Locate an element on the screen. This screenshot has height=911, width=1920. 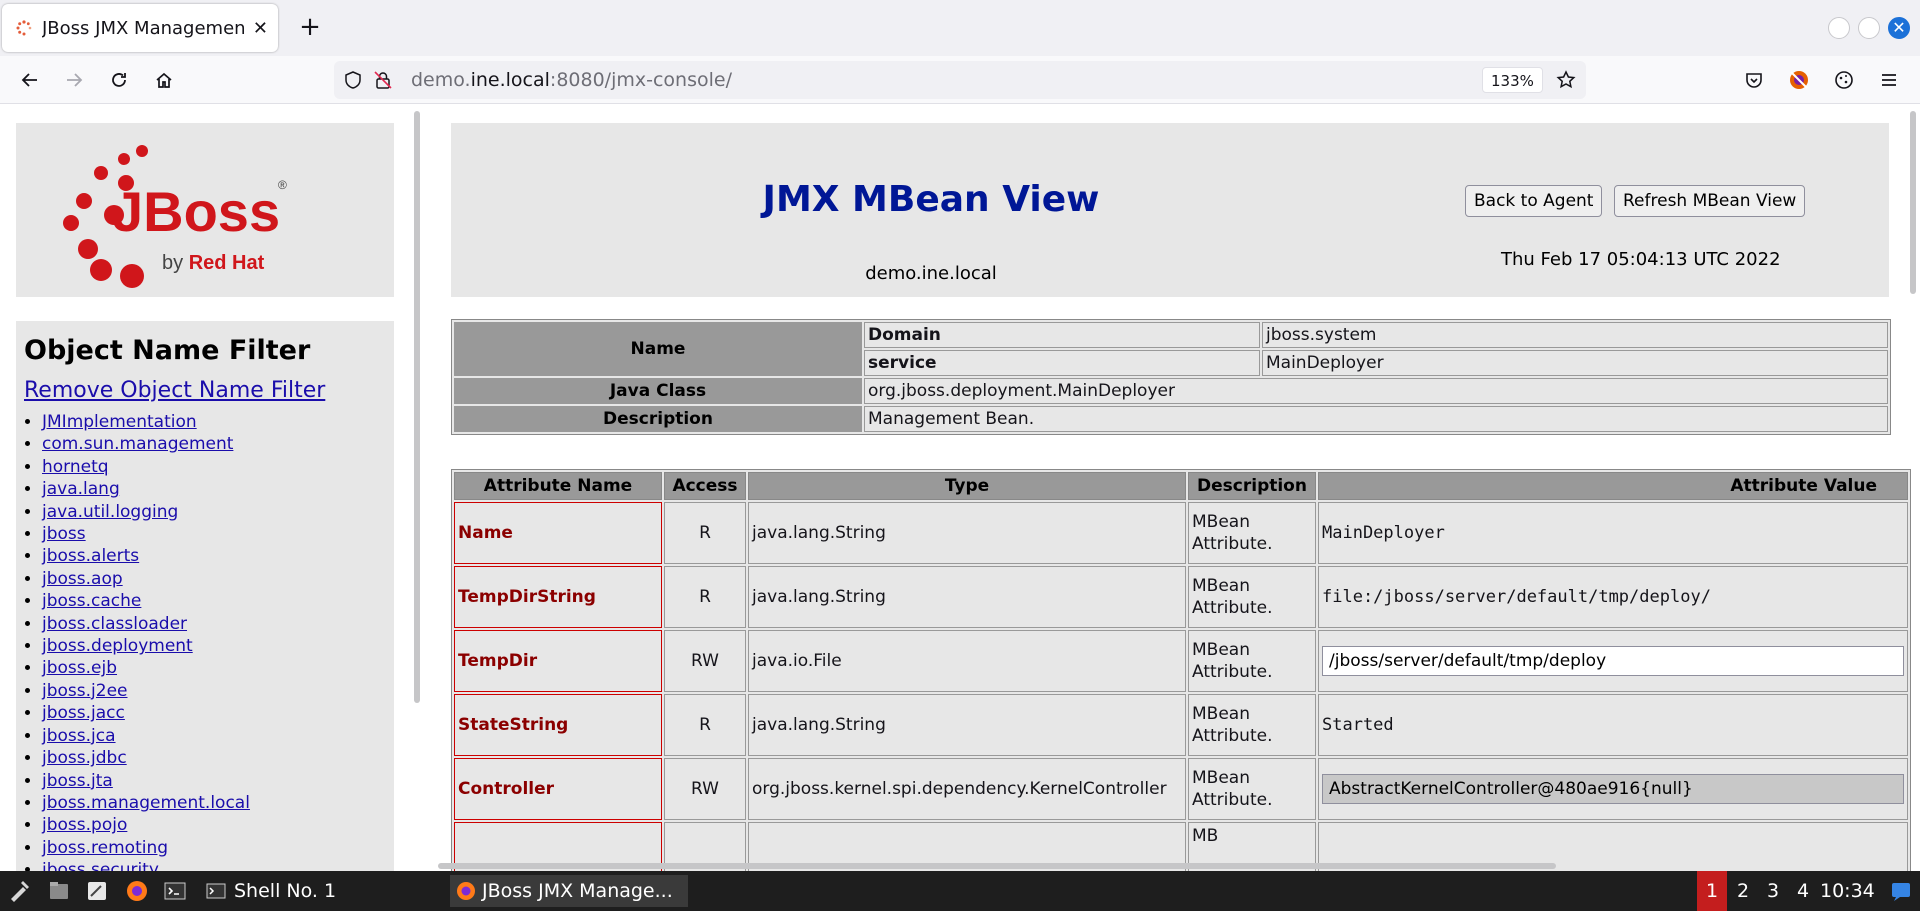
clock: 10:34 is located at coordinates (1847, 891).